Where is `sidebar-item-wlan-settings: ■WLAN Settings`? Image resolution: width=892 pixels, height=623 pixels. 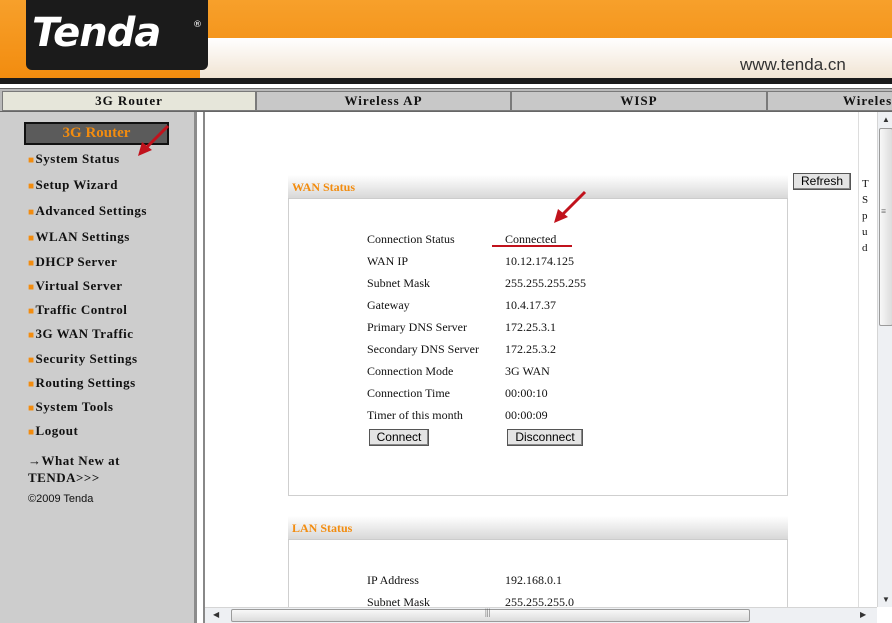 sidebar-item-wlan-settings: ■WLAN Settings is located at coordinates (79, 237).